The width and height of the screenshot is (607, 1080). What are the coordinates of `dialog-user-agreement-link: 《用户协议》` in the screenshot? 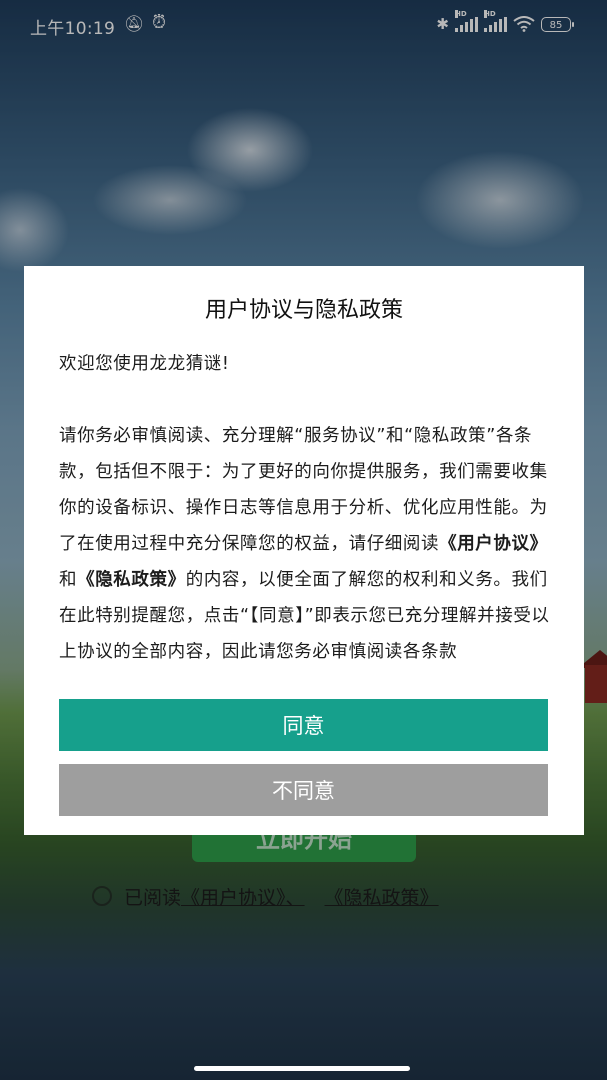 It's located at (493, 544).